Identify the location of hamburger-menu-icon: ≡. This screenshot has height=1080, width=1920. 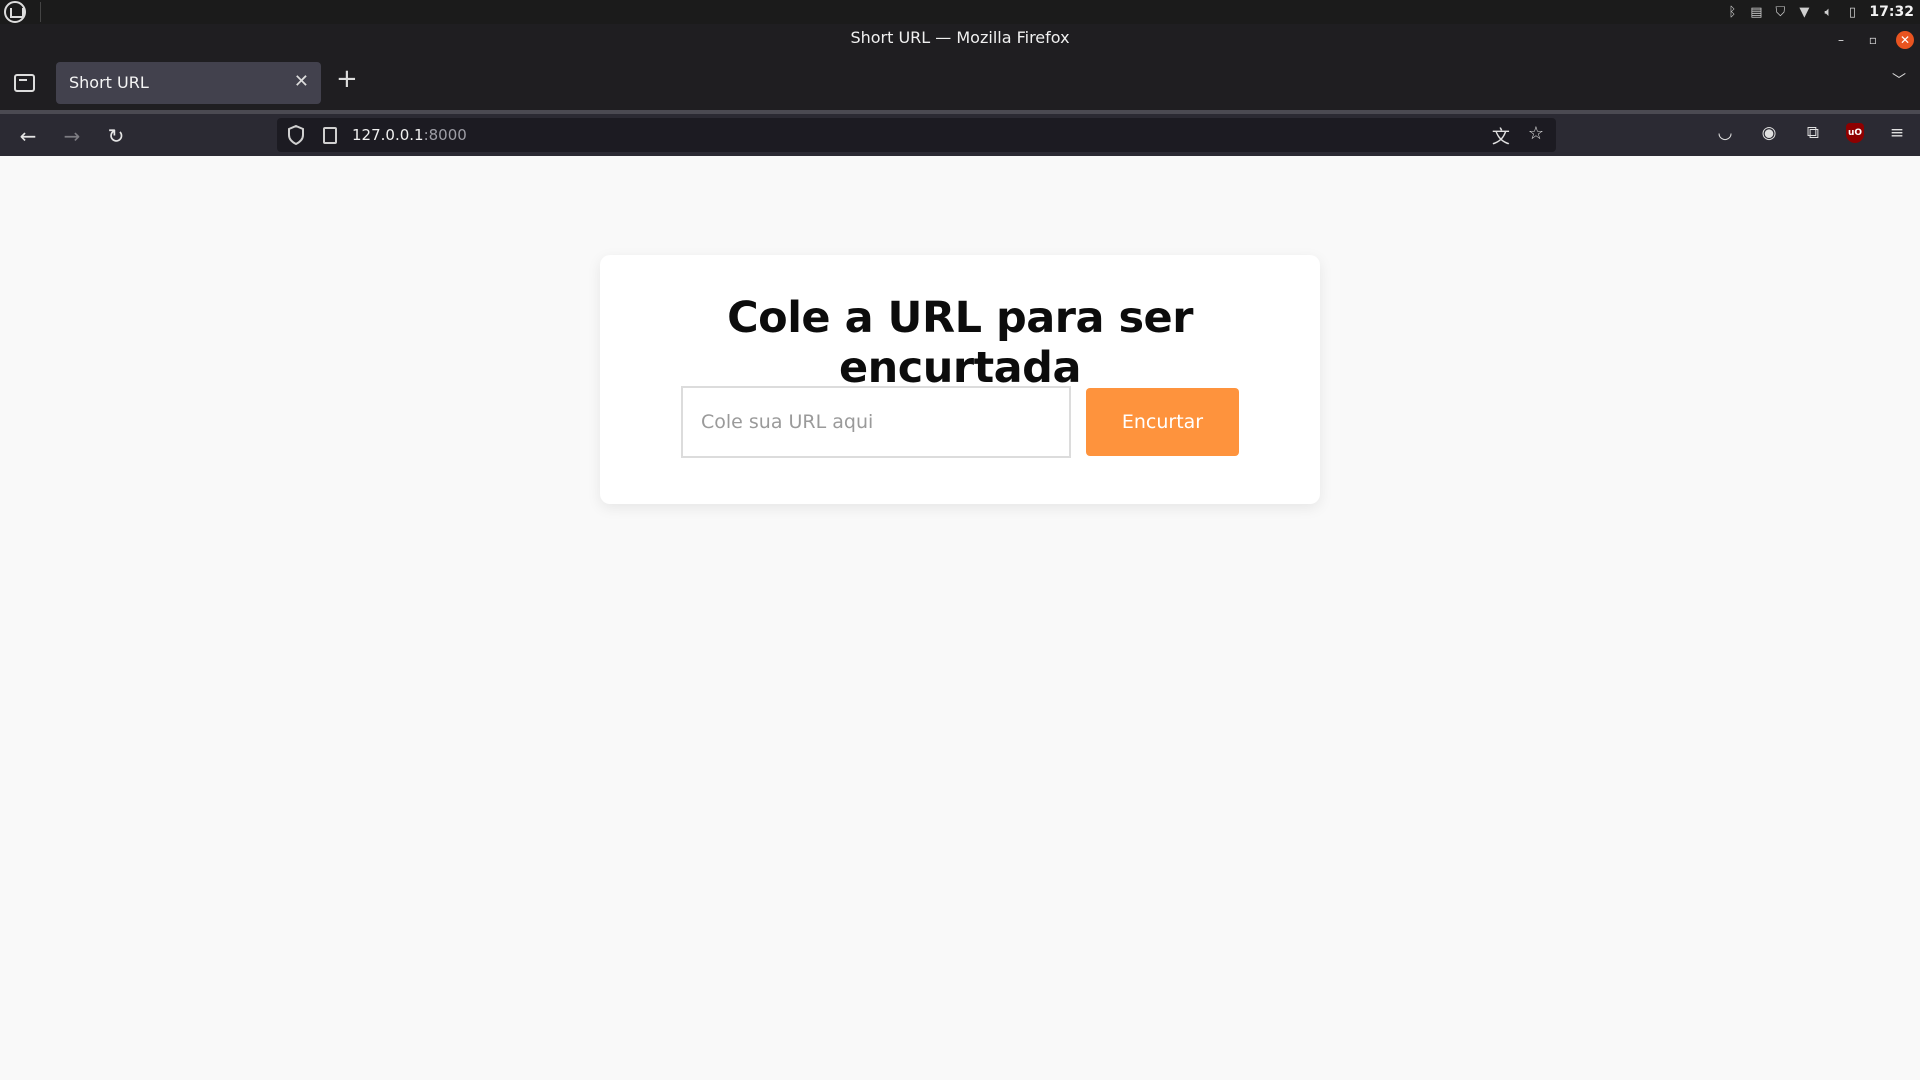
(1897, 133).